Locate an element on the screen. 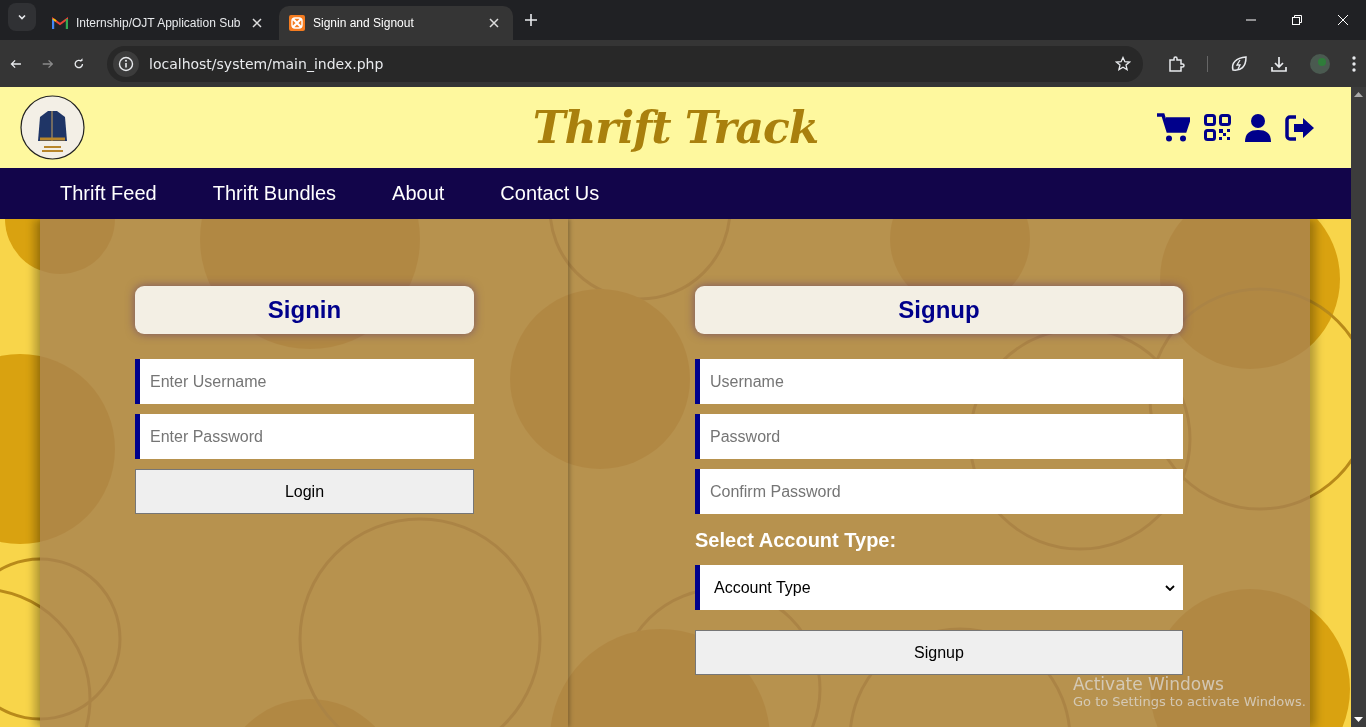 This screenshot has width=1366, height=727. server-logo-icon is located at coordinates (297, 23).